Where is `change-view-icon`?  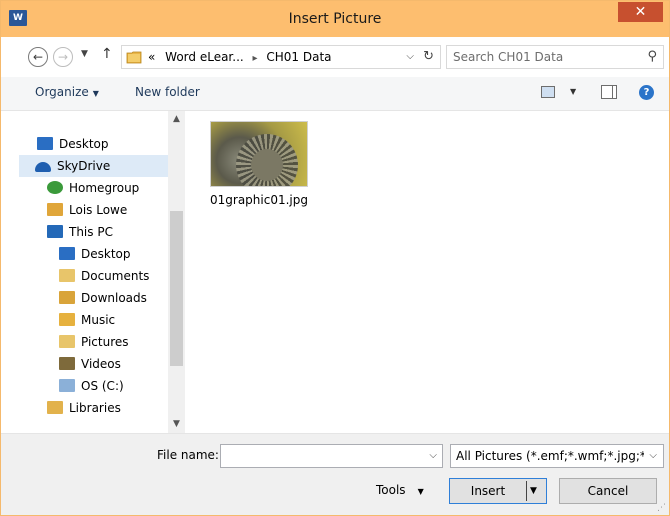 change-view-icon is located at coordinates (548, 92).